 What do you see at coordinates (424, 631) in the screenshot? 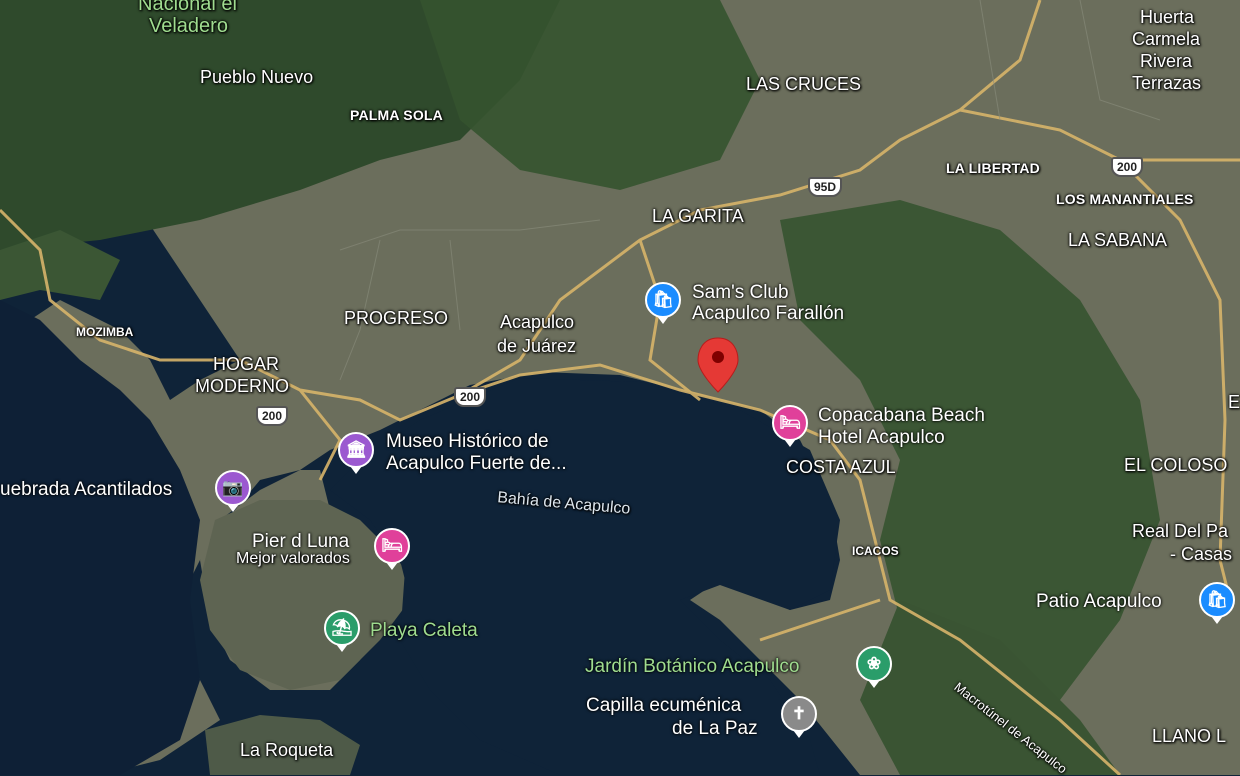
I see `poi-playa-caleta: Playa Caleta` at bounding box center [424, 631].